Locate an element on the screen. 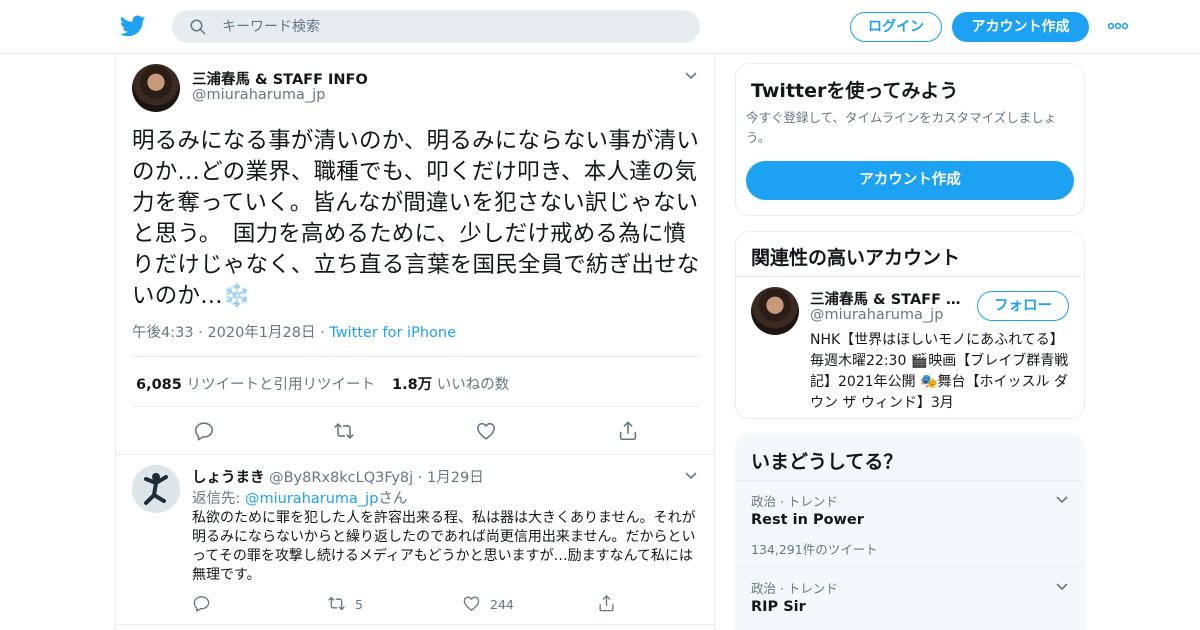  reply-to-handle: @miuraharuma_jp is located at coordinates (311, 499).